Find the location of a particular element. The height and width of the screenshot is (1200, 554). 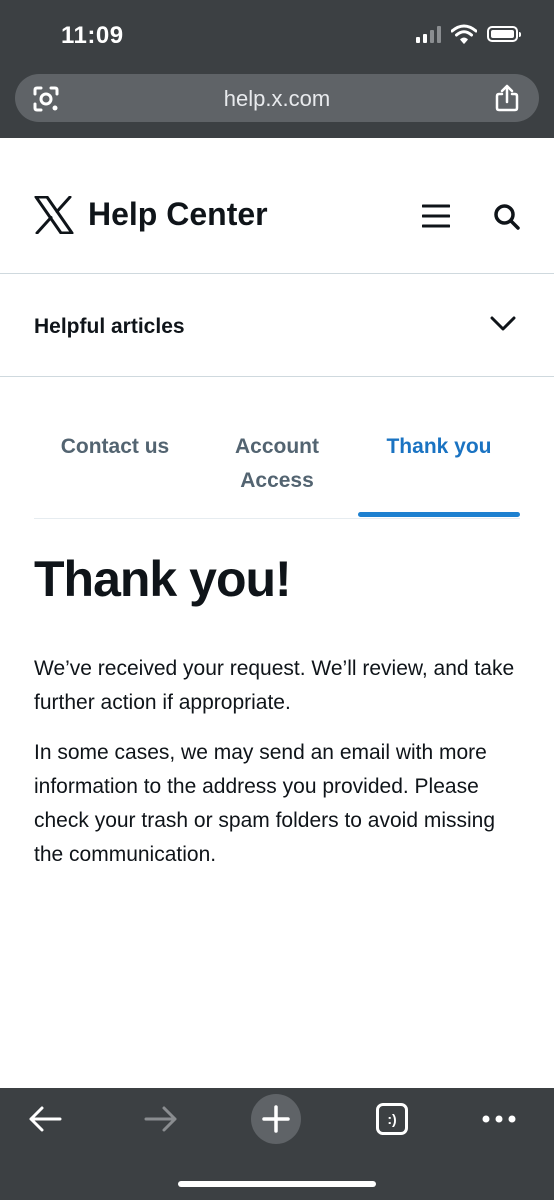

site-header: Help Center is located at coordinates (277, 206).